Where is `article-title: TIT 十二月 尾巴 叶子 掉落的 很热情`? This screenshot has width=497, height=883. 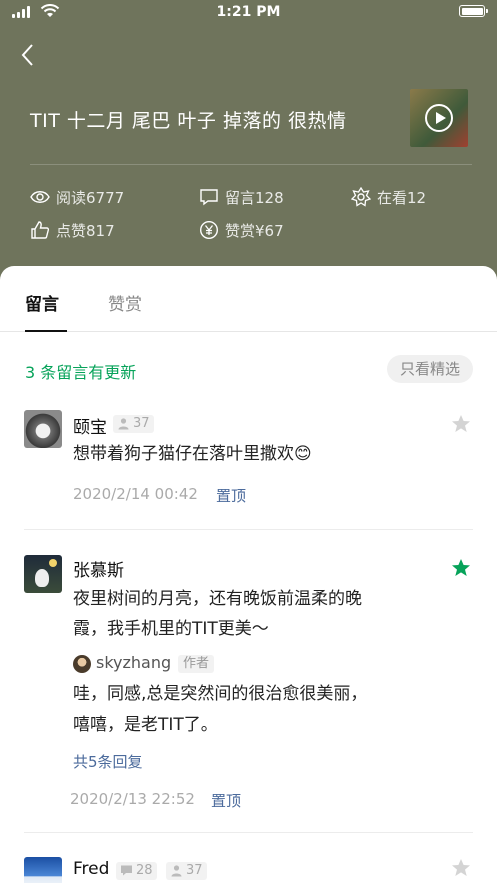 article-title: TIT 十二月 尾巴 叶子 掉落的 很热情 is located at coordinates (188, 121).